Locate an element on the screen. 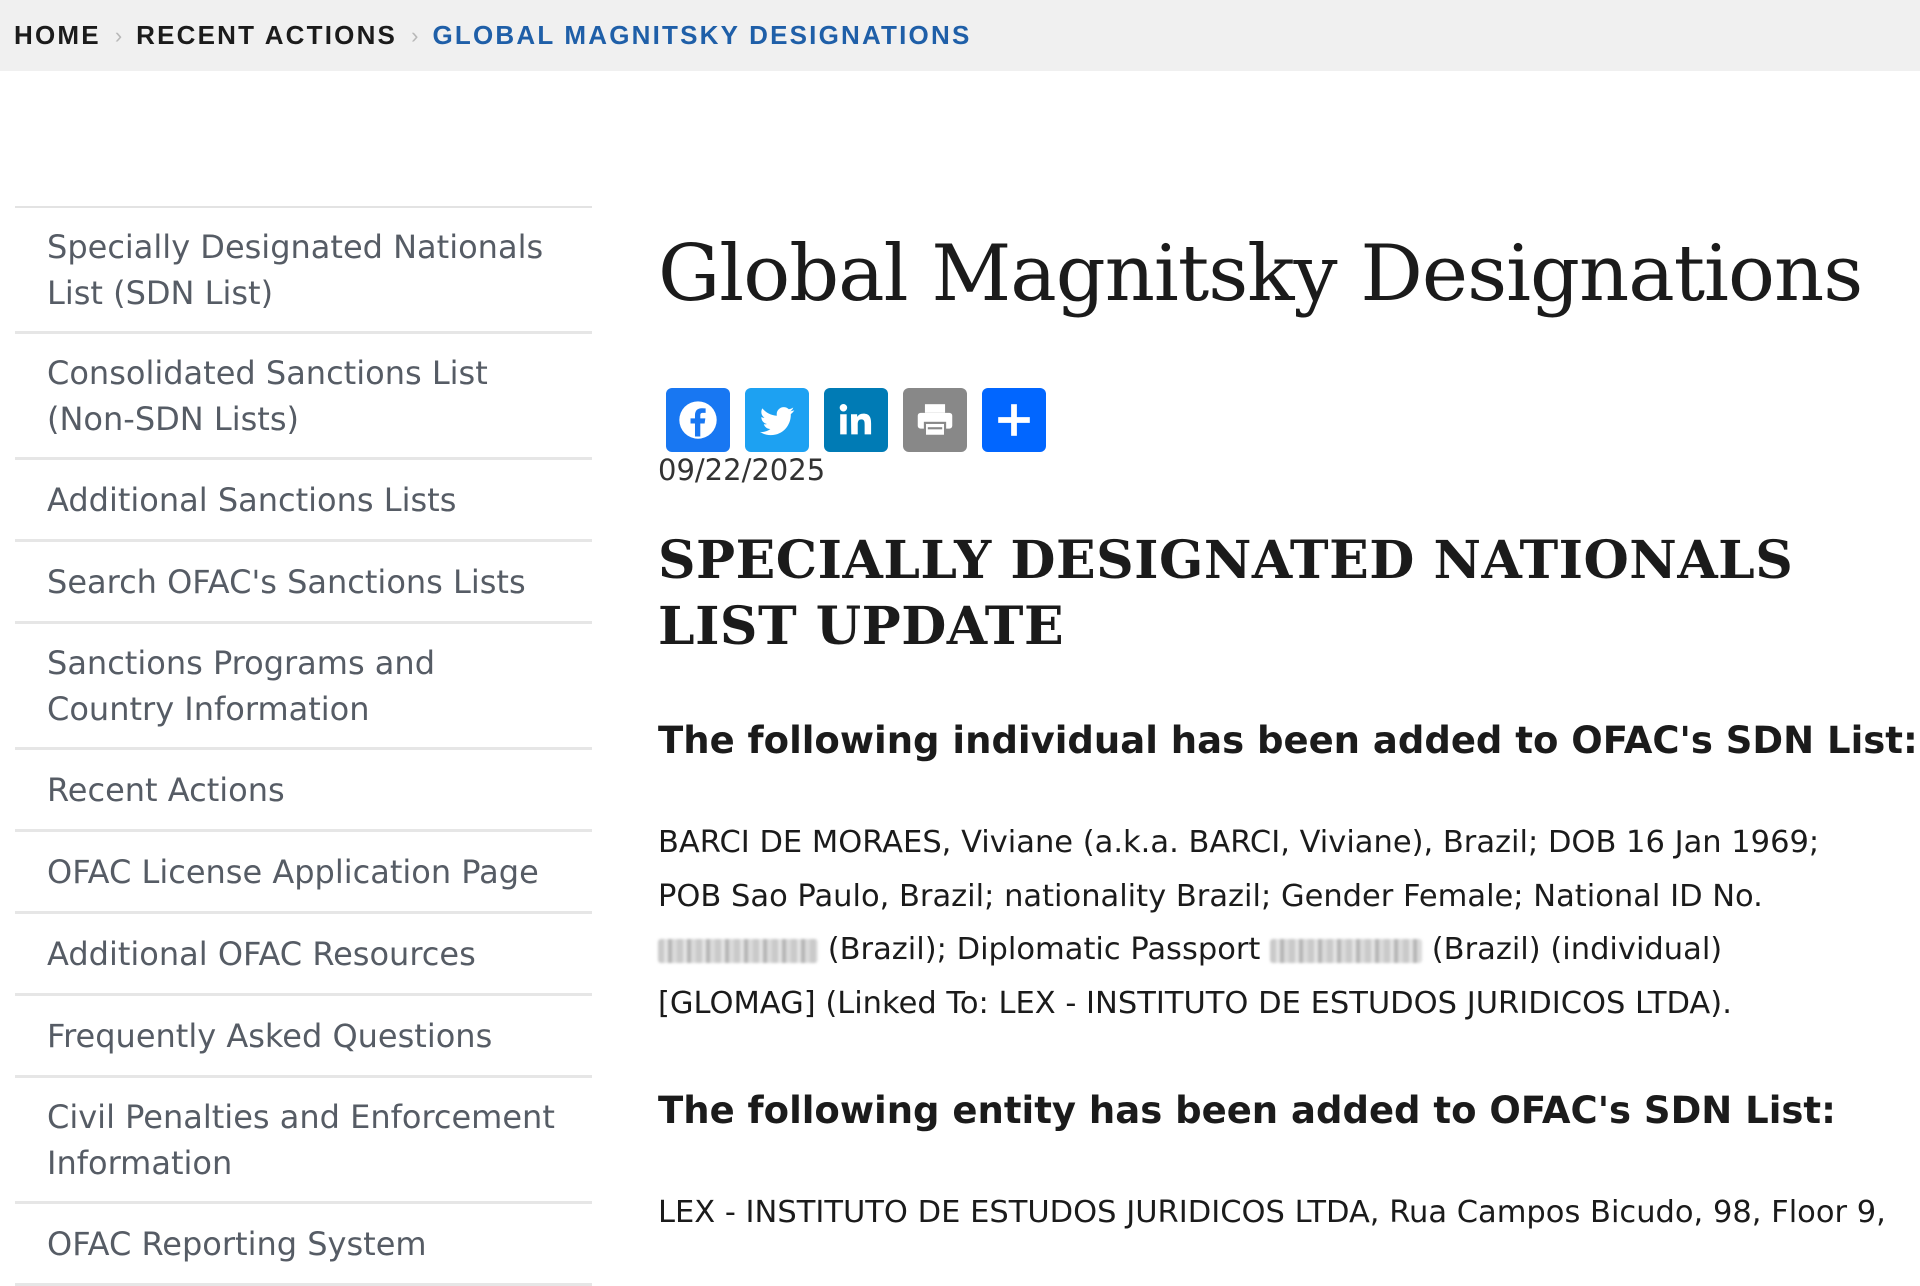 This screenshot has width=1920, height=1286. sidebar-item-license-application: OFAC License Application Page is located at coordinates (303, 873).